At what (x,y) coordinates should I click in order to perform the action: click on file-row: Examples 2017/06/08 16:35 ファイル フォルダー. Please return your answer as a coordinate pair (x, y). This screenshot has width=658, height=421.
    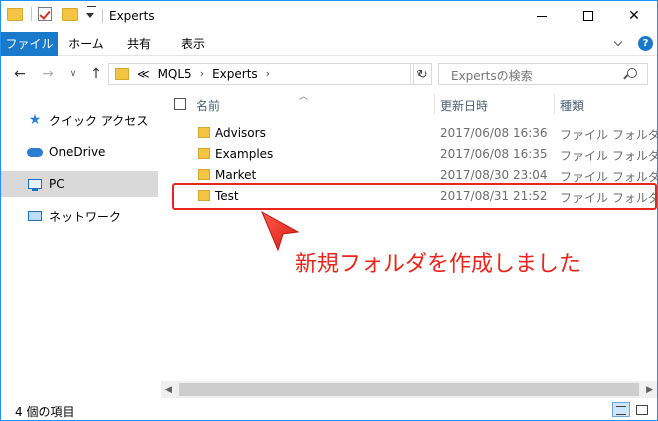
    Looking at the image, I should click on (414, 154).